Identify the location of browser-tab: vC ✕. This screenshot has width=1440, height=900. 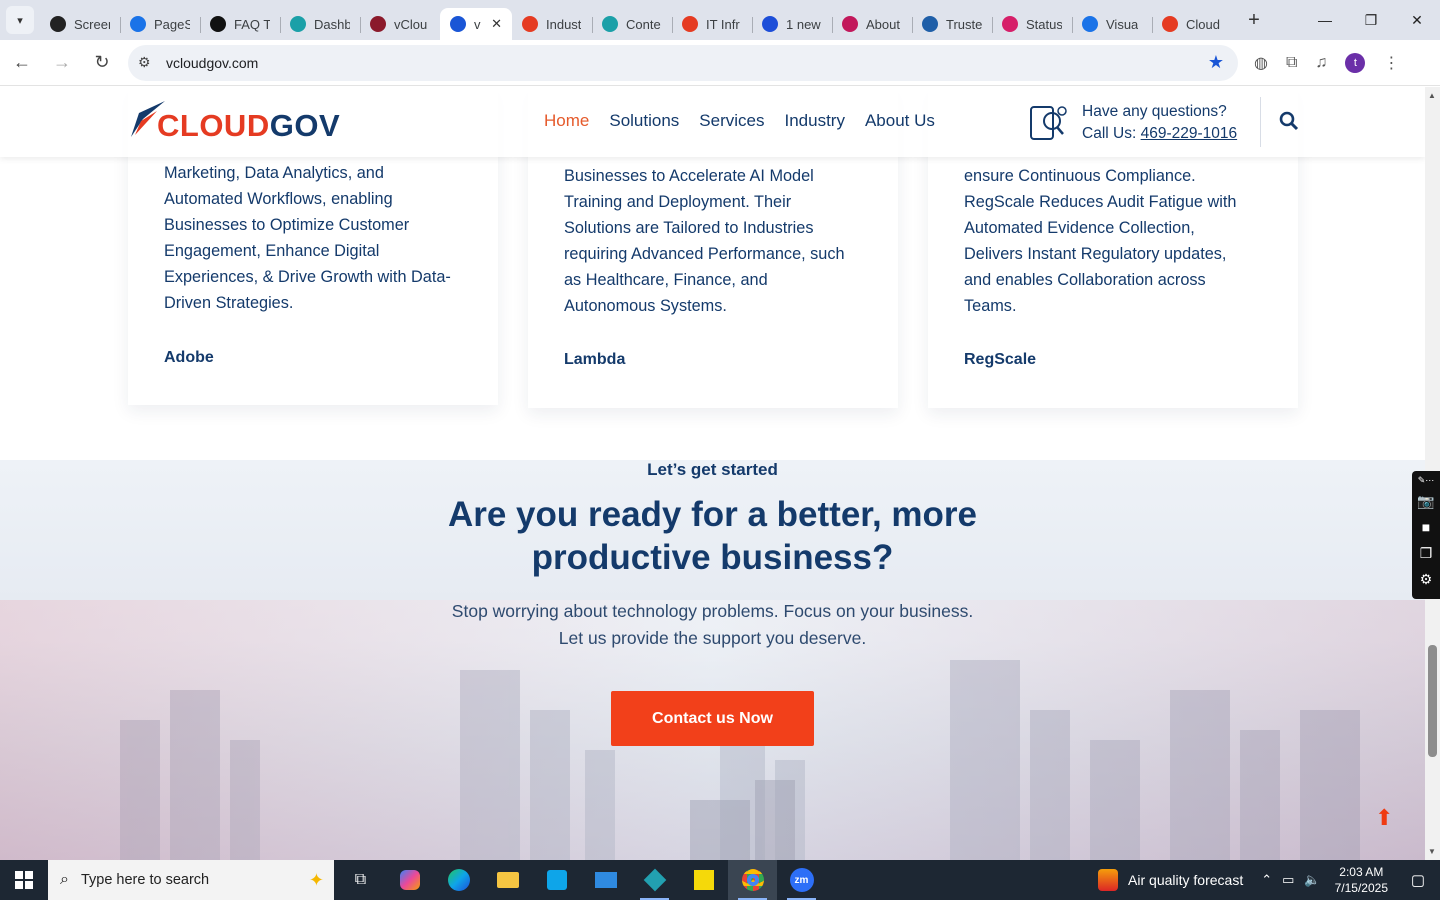
(476, 24).